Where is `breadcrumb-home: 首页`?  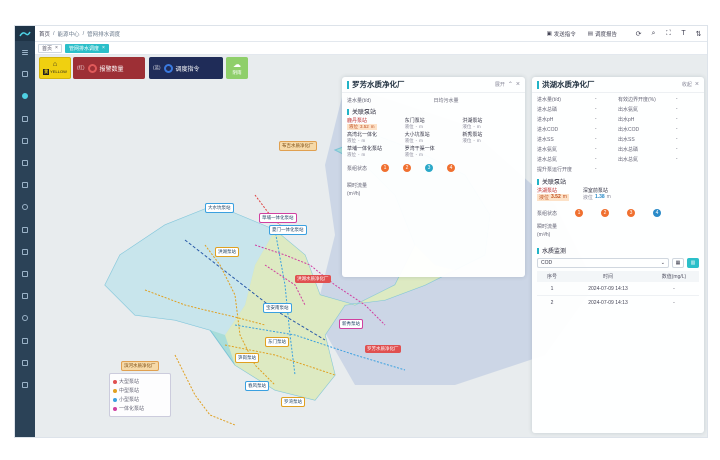
breadcrumb-home: 首页 is located at coordinates (44, 34).